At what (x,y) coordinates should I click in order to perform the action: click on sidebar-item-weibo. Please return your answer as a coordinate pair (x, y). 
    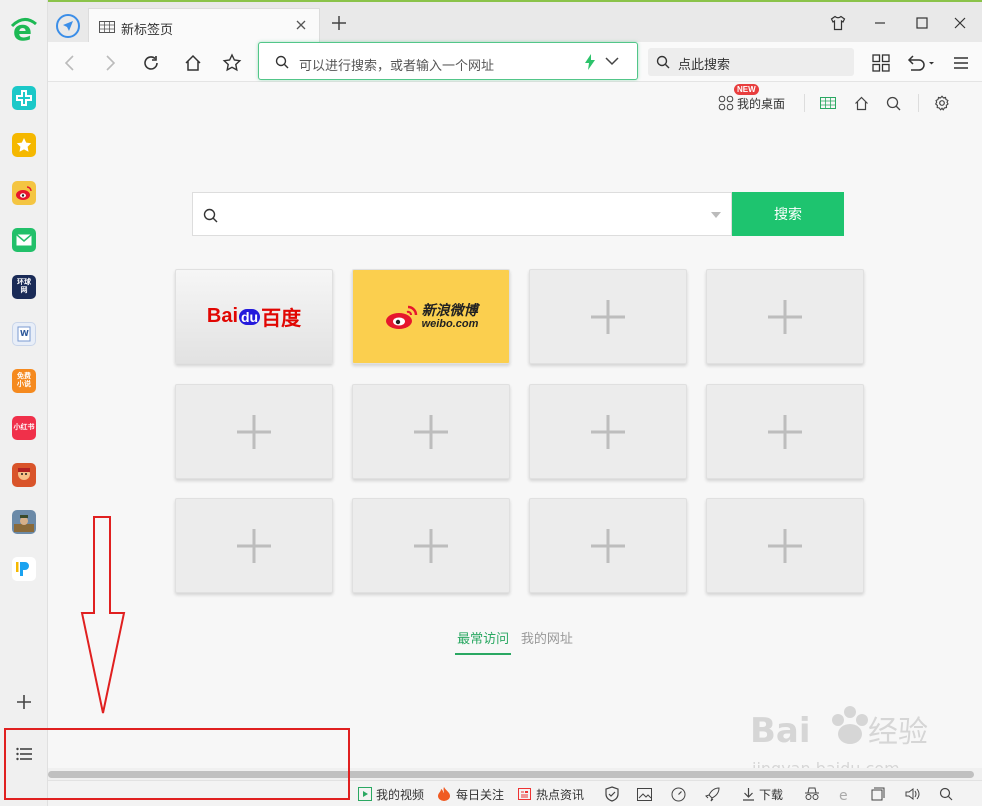
    Looking at the image, I should click on (24, 193).